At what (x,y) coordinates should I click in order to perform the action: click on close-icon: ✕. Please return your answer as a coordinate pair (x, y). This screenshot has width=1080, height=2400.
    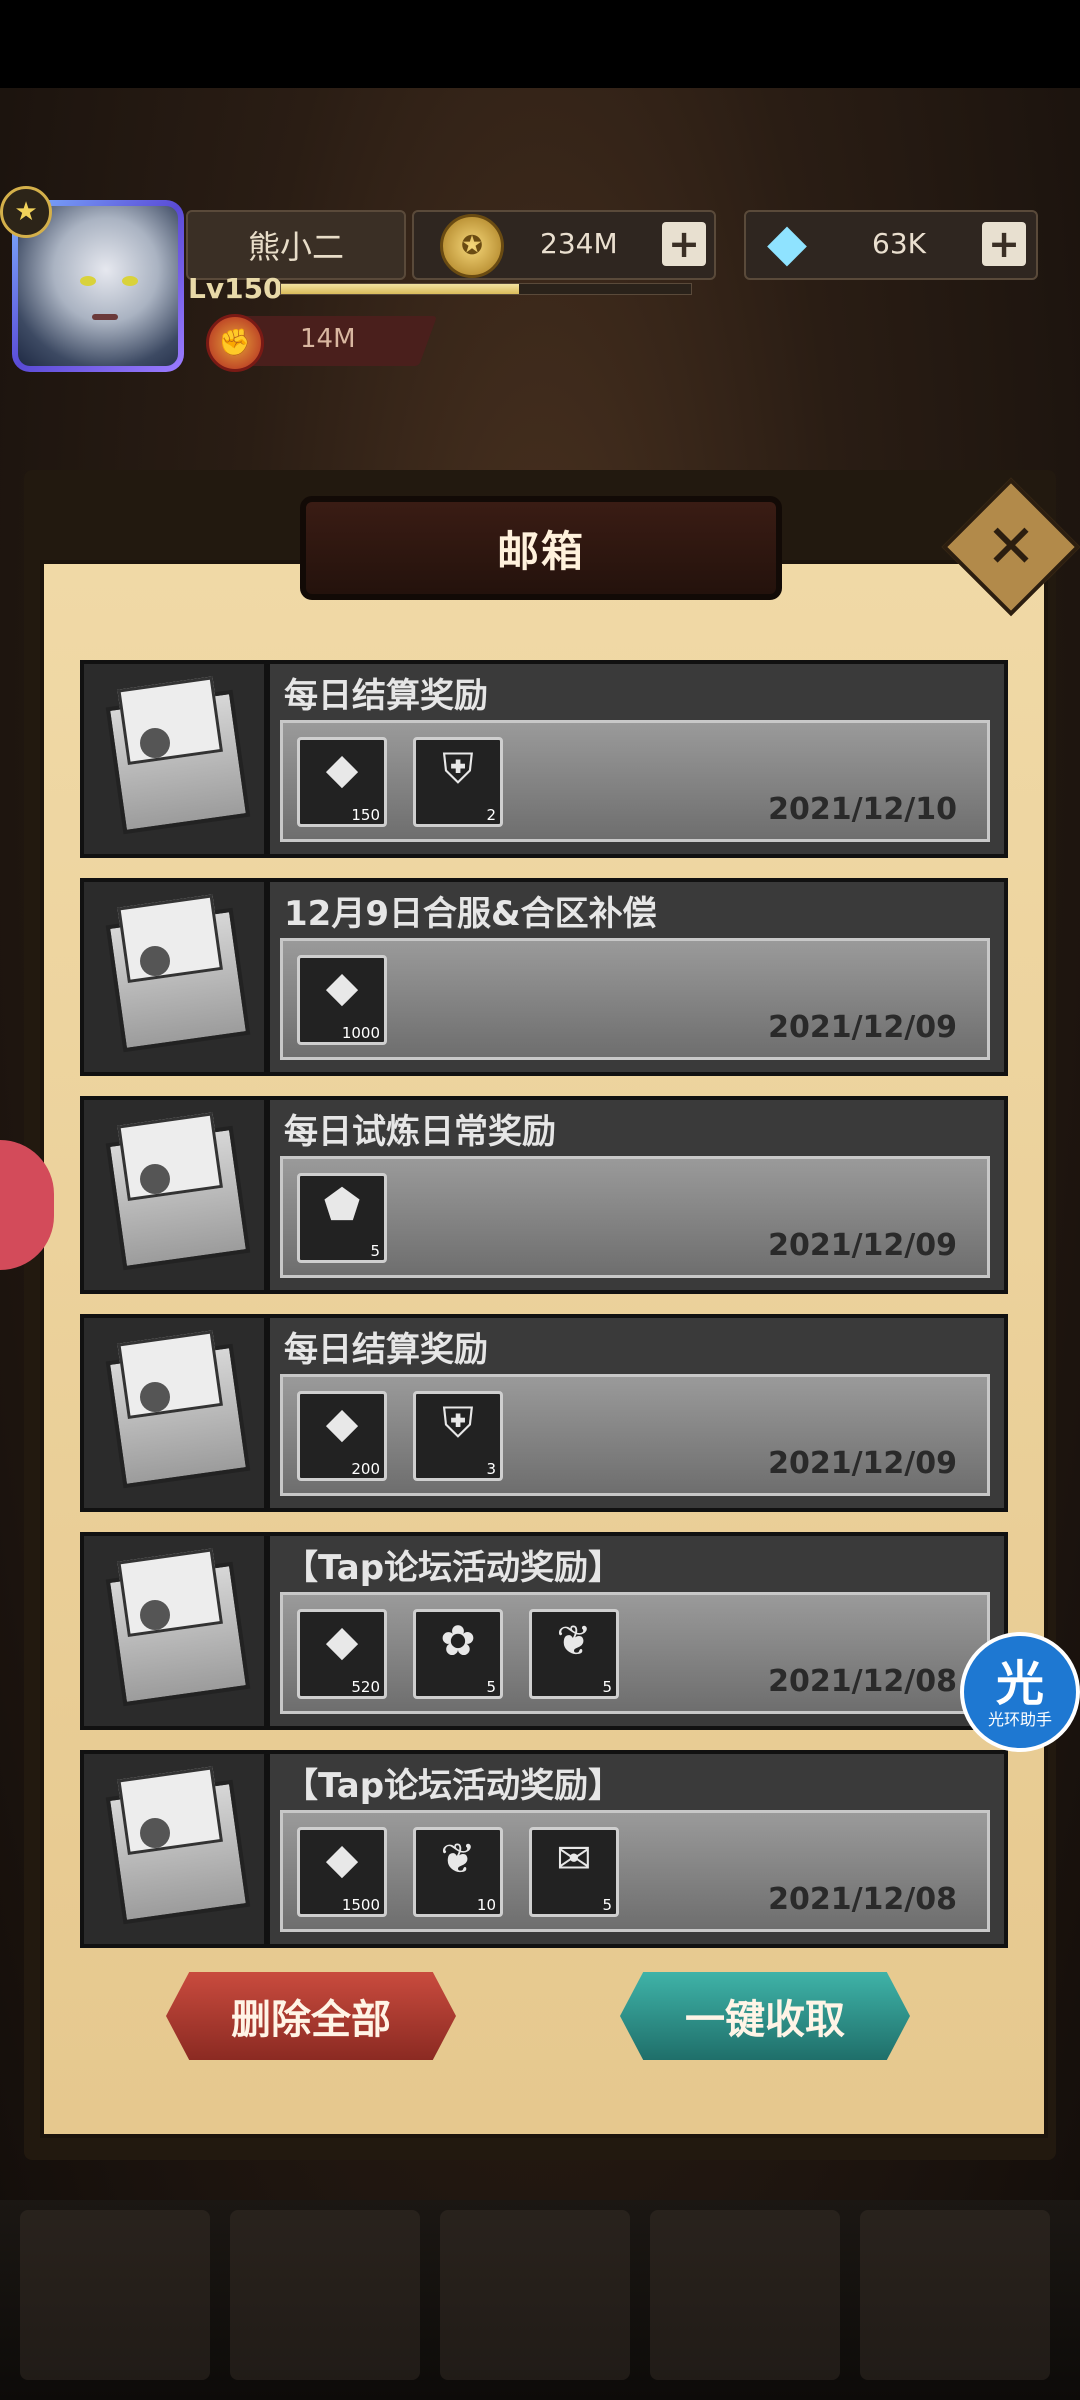
    Looking at the image, I should click on (1011, 547).